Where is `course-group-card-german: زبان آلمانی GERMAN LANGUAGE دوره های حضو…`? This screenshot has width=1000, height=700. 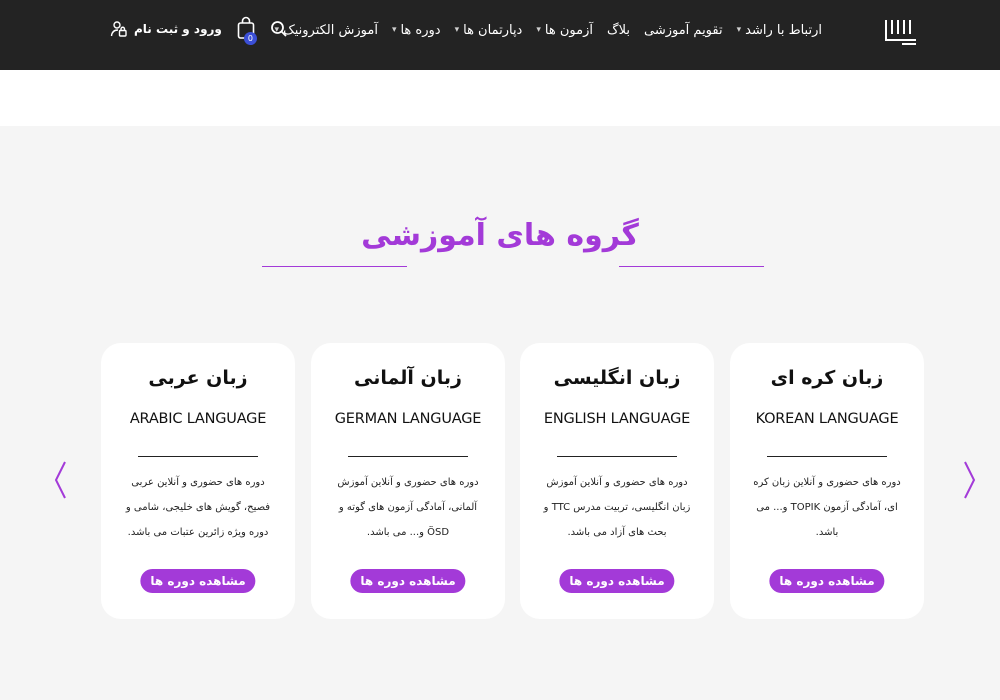 course-group-card-german: زبان آلمانی GERMAN LANGUAGE دوره های حضو… is located at coordinates (408, 481).